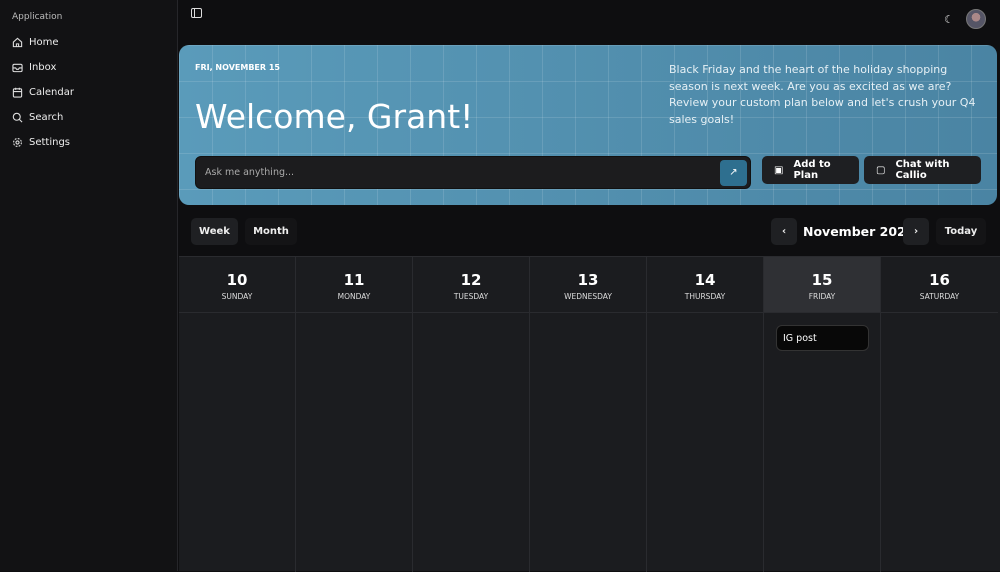 This screenshot has height=572, width=1000. I want to click on chevron-left-icon: ‹, so click(784, 231).